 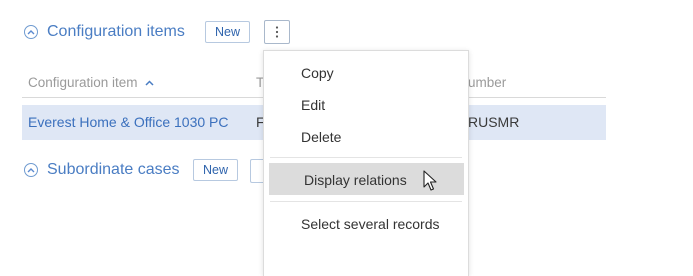 I want to click on menu-item-display-relations: Display relations, so click(x=355, y=180).